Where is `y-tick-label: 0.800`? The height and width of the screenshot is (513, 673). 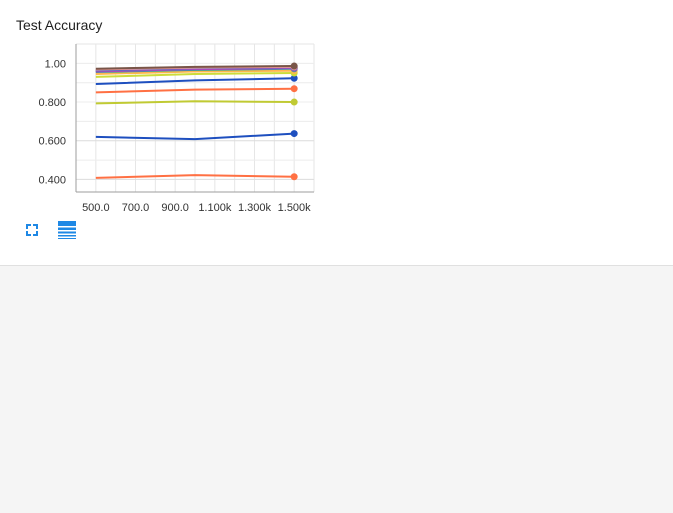 y-tick-label: 0.800 is located at coordinates (52, 103).